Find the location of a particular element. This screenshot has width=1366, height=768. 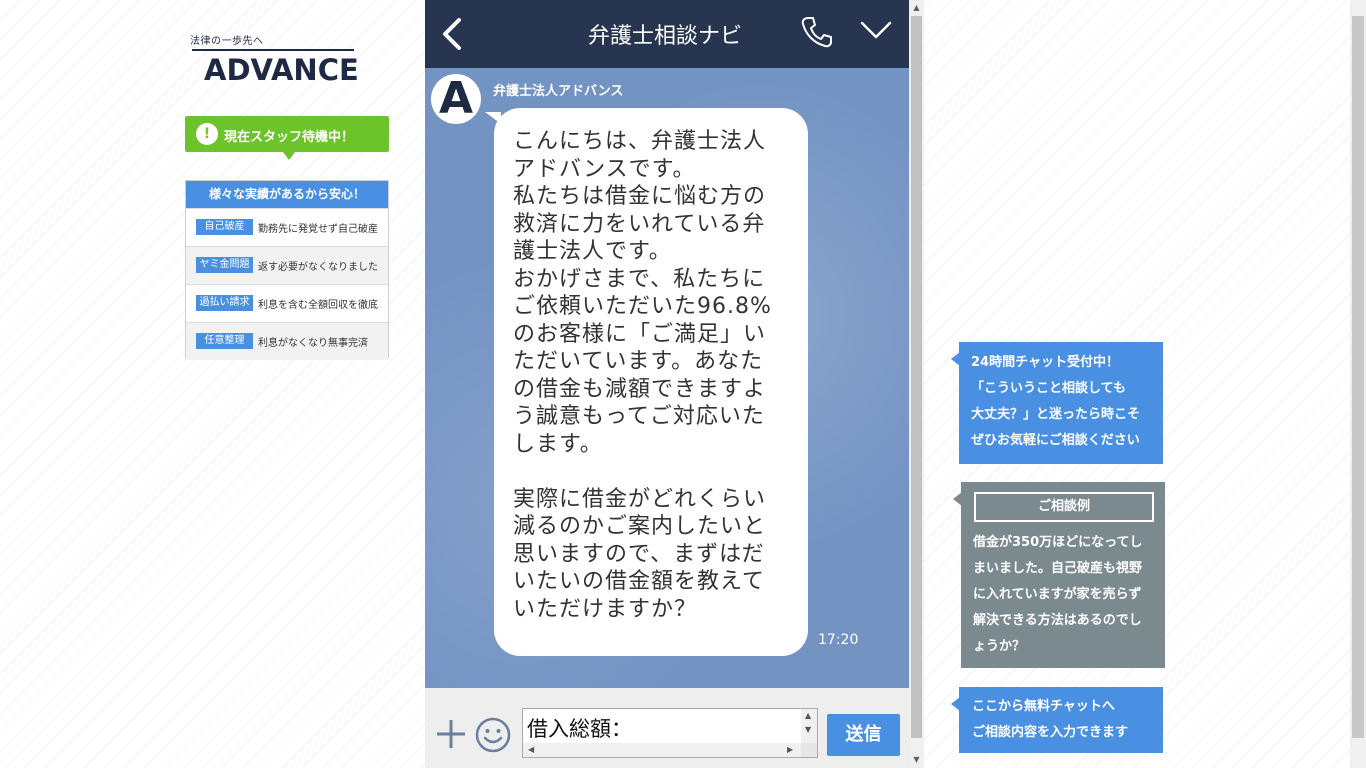

logo-rule is located at coordinates (273, 50).